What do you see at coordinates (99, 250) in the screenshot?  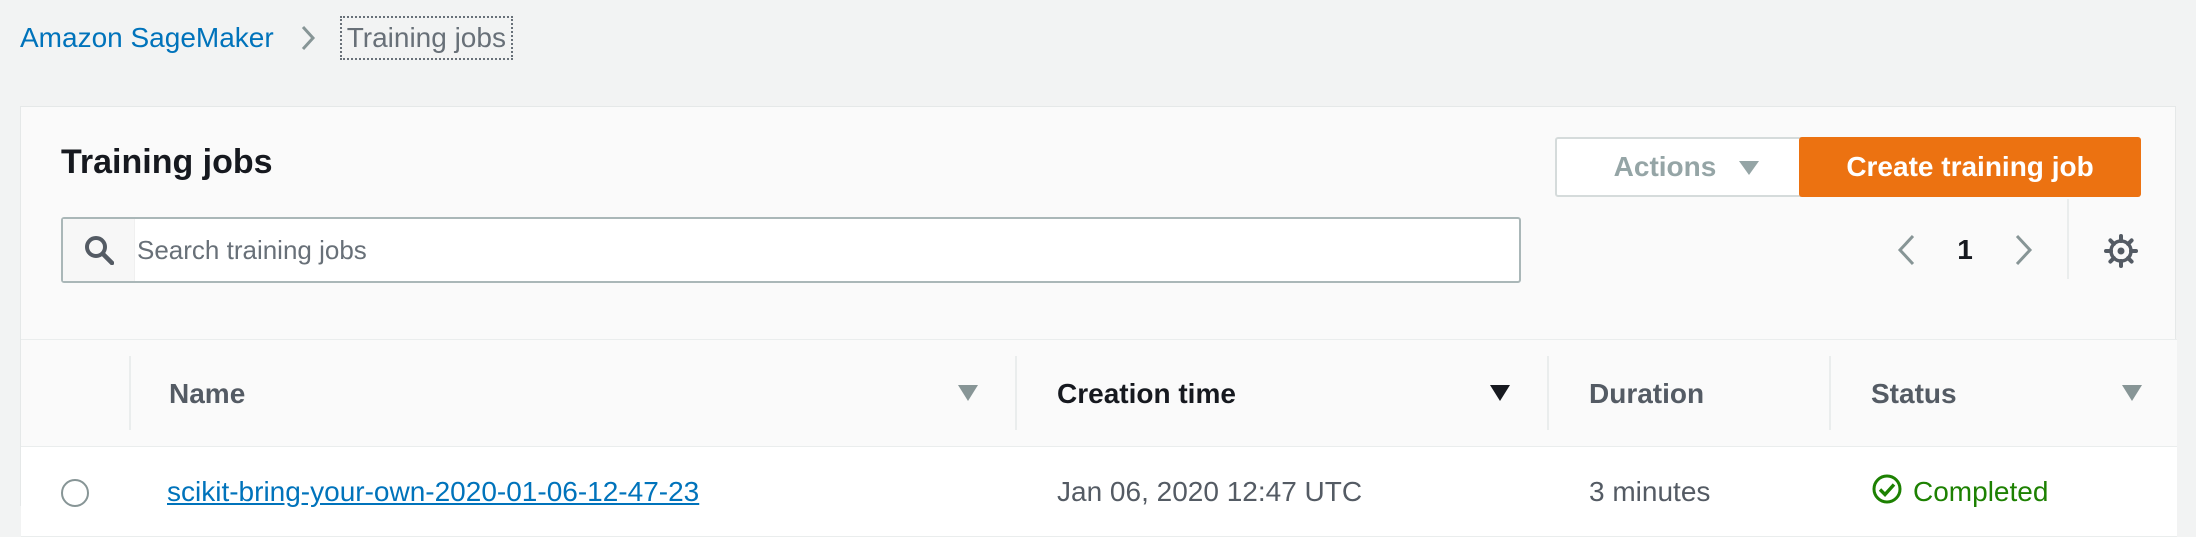 I see `search-icon` at bounding box center [99, 250].